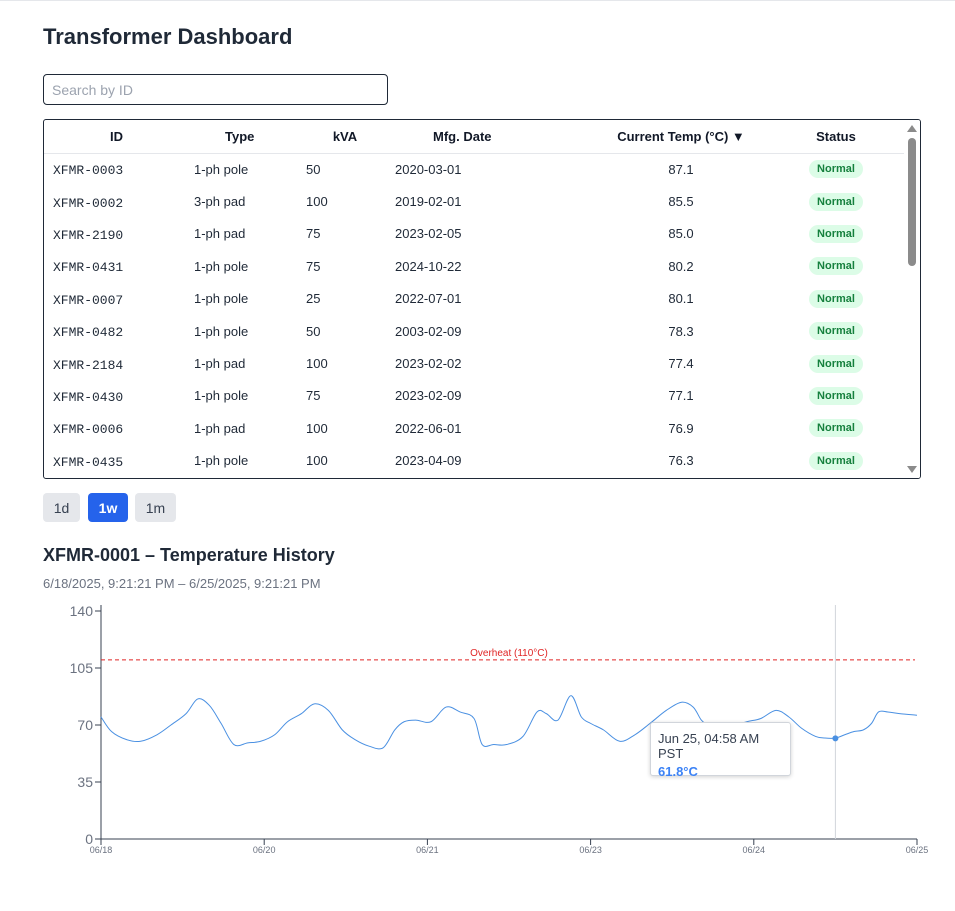 This screenshot has width=955, height=911. Describe the element at coordinates (475, 266) in the screenshot. I see `table-row: XFMR-0431 1-ph pole 75 2024-10-22 80.2 Normal` at that location.